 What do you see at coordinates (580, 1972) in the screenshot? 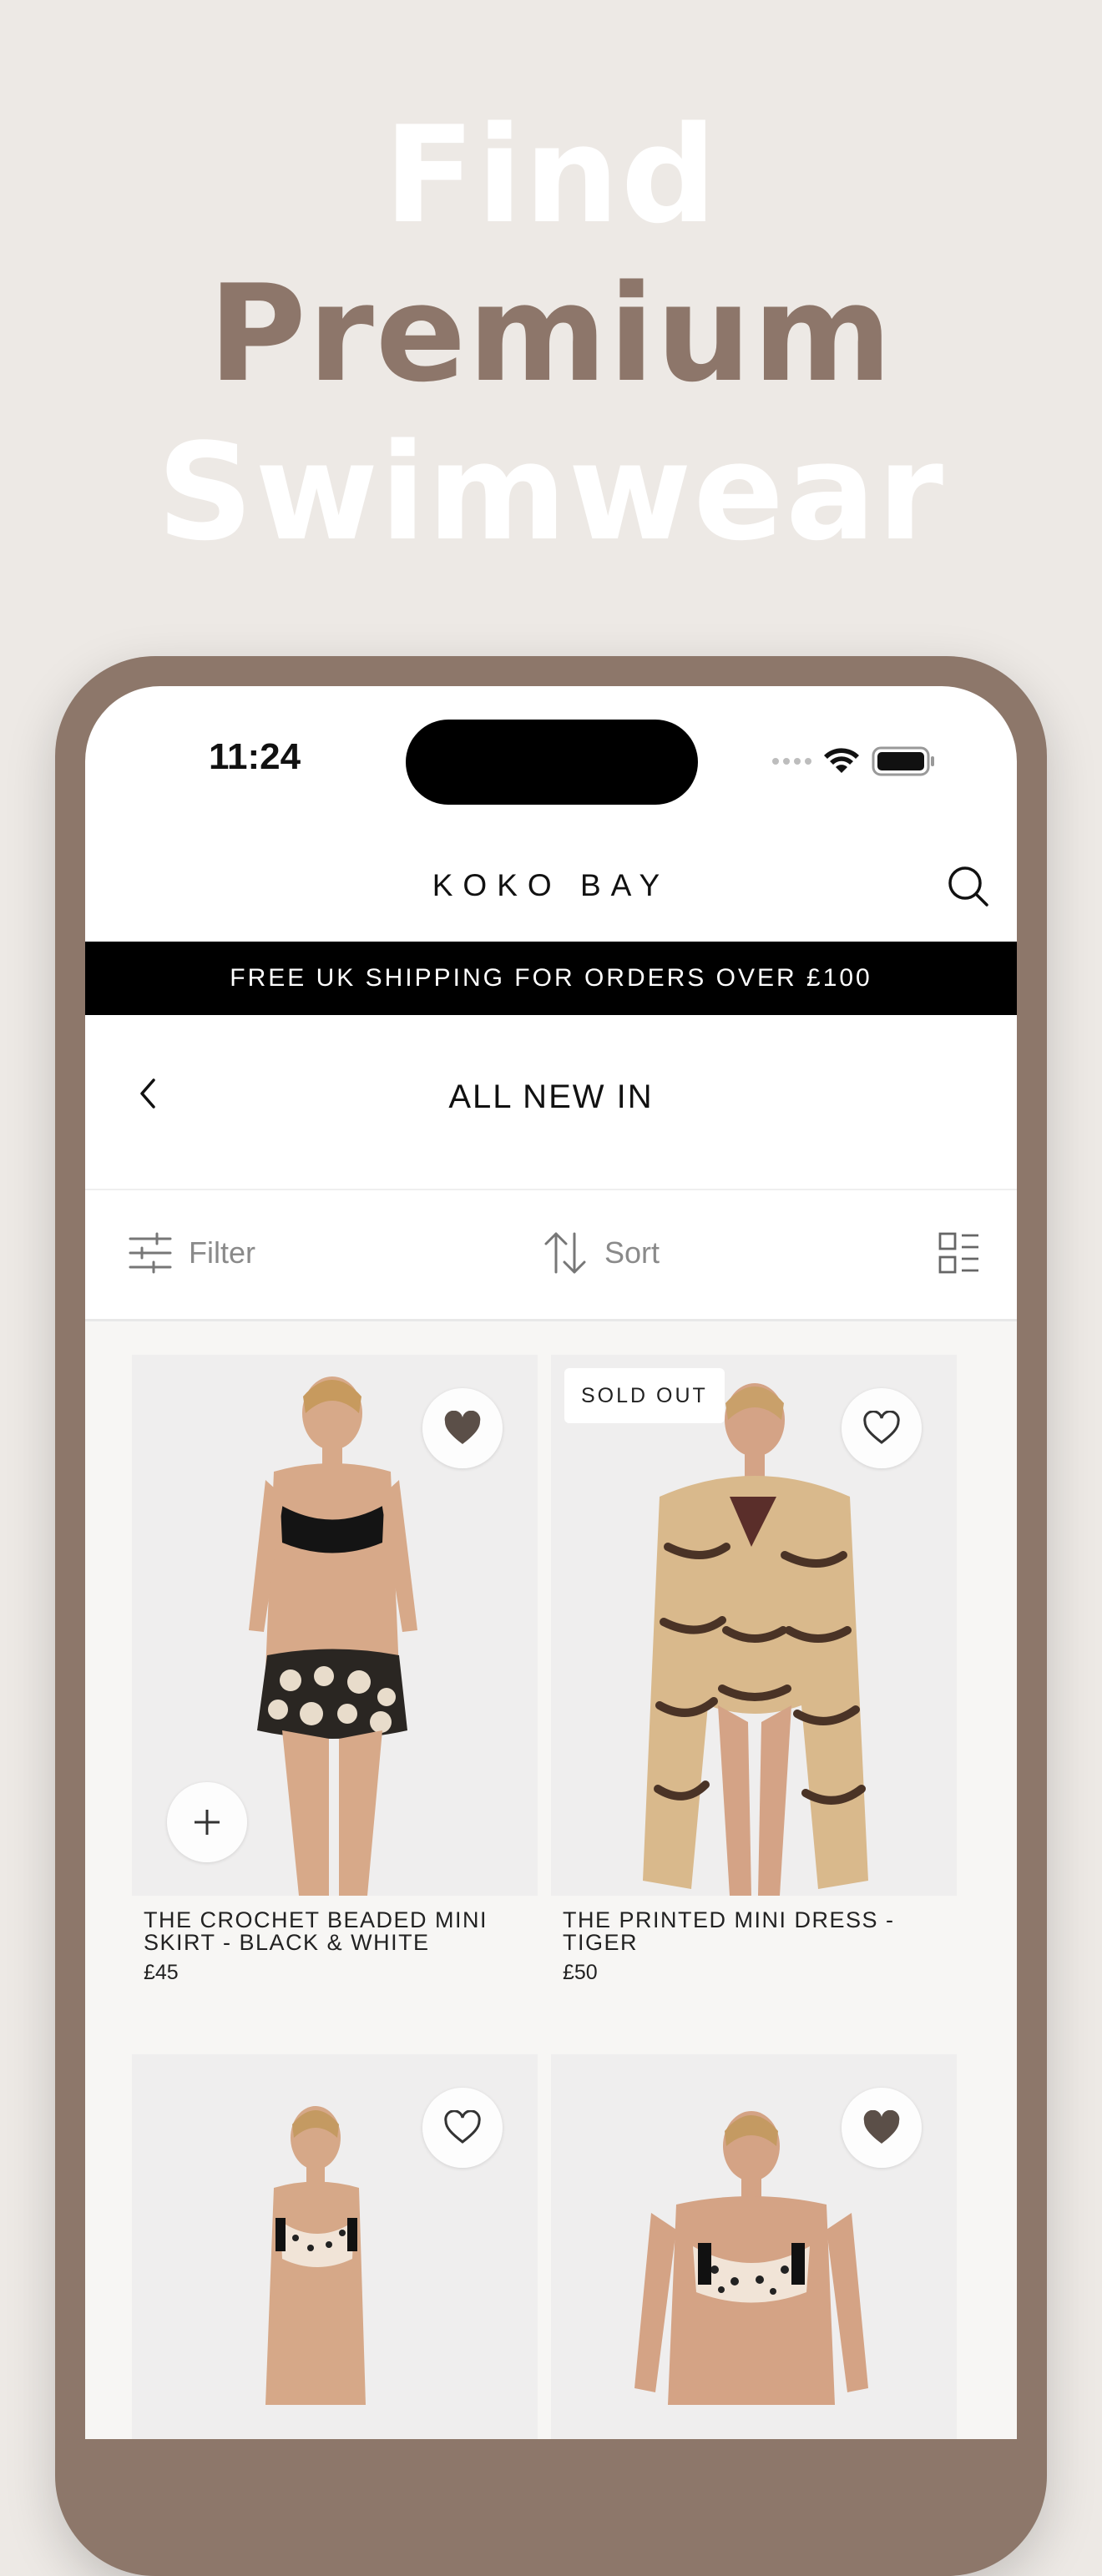
I see `product-price: £50` at bounding box center [580, 1972].